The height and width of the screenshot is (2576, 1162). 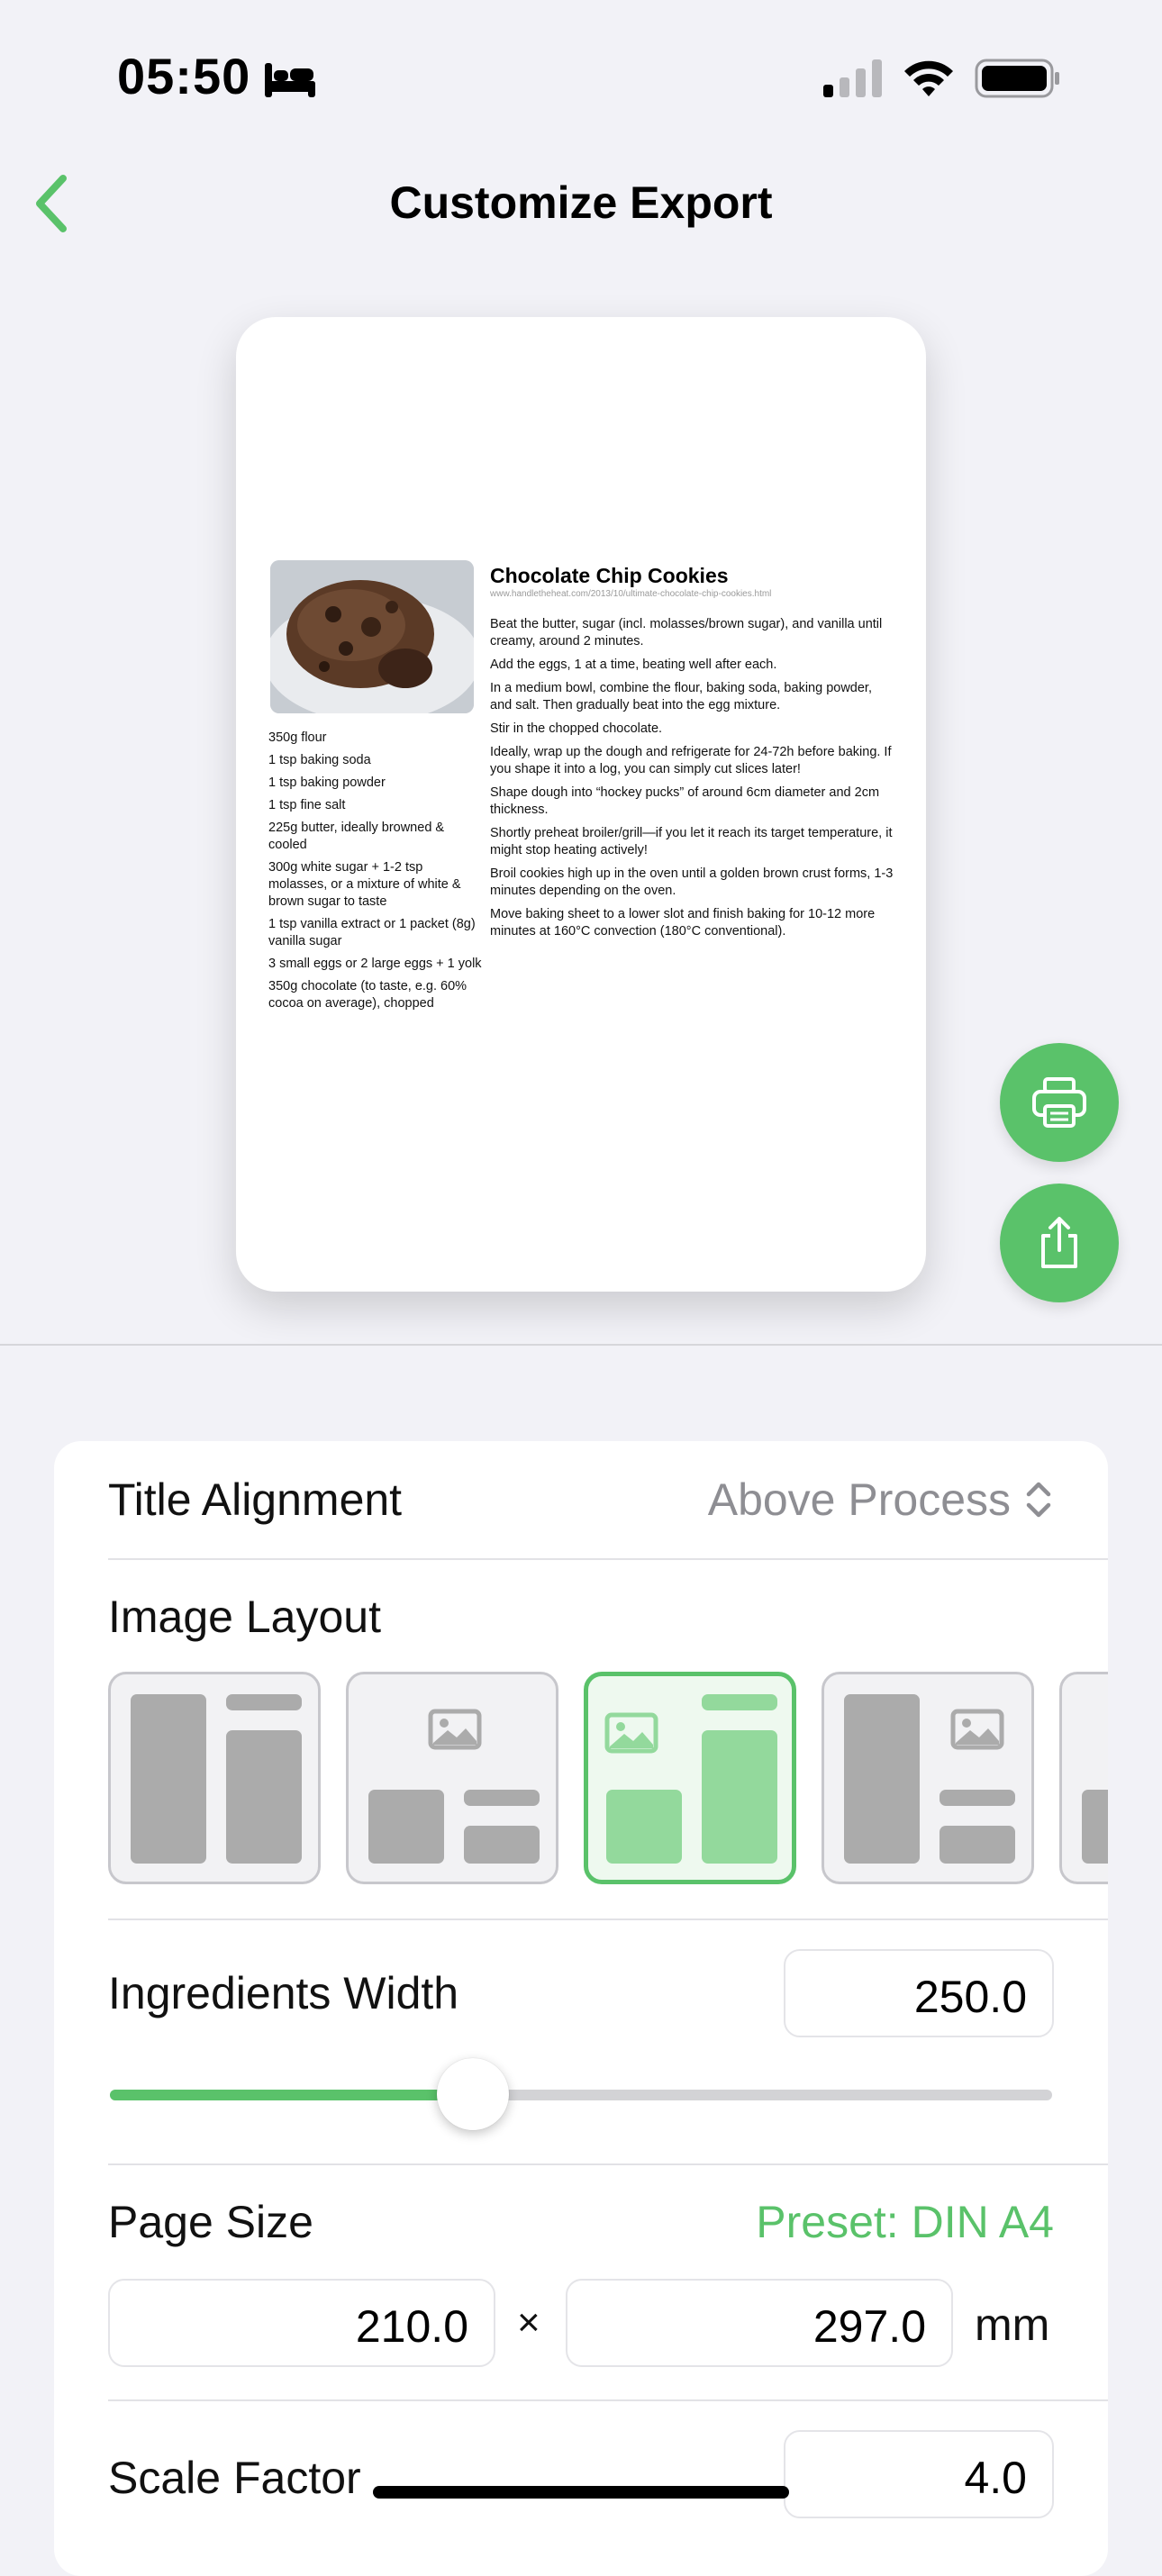 What do you see at coordinates (319, 760) in the screenshot?
I see `ingredient-item: 1 tsp baking soda` at bounding box center [319, 760].